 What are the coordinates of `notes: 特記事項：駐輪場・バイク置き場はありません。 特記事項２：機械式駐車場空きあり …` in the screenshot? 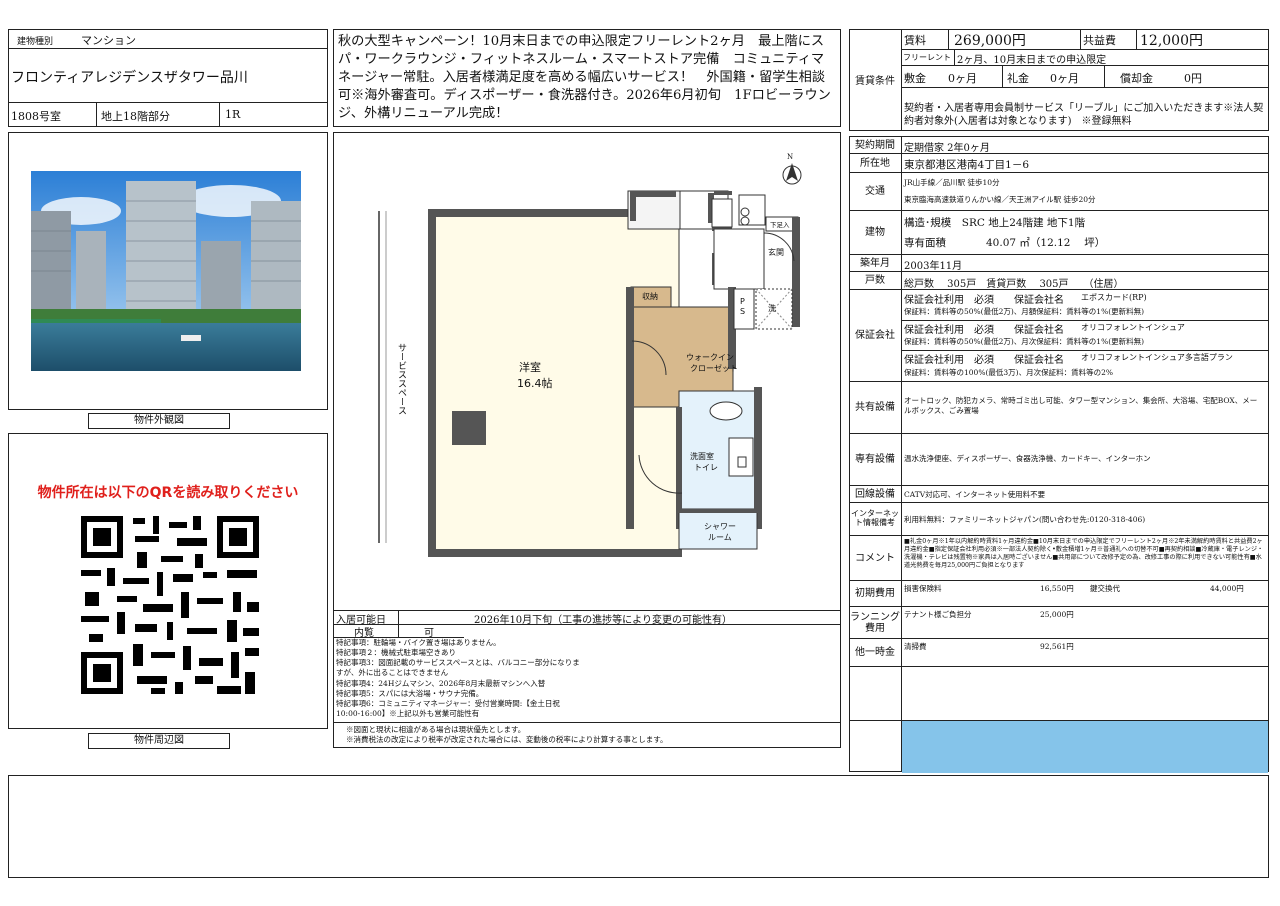 It's located at (458, 678).